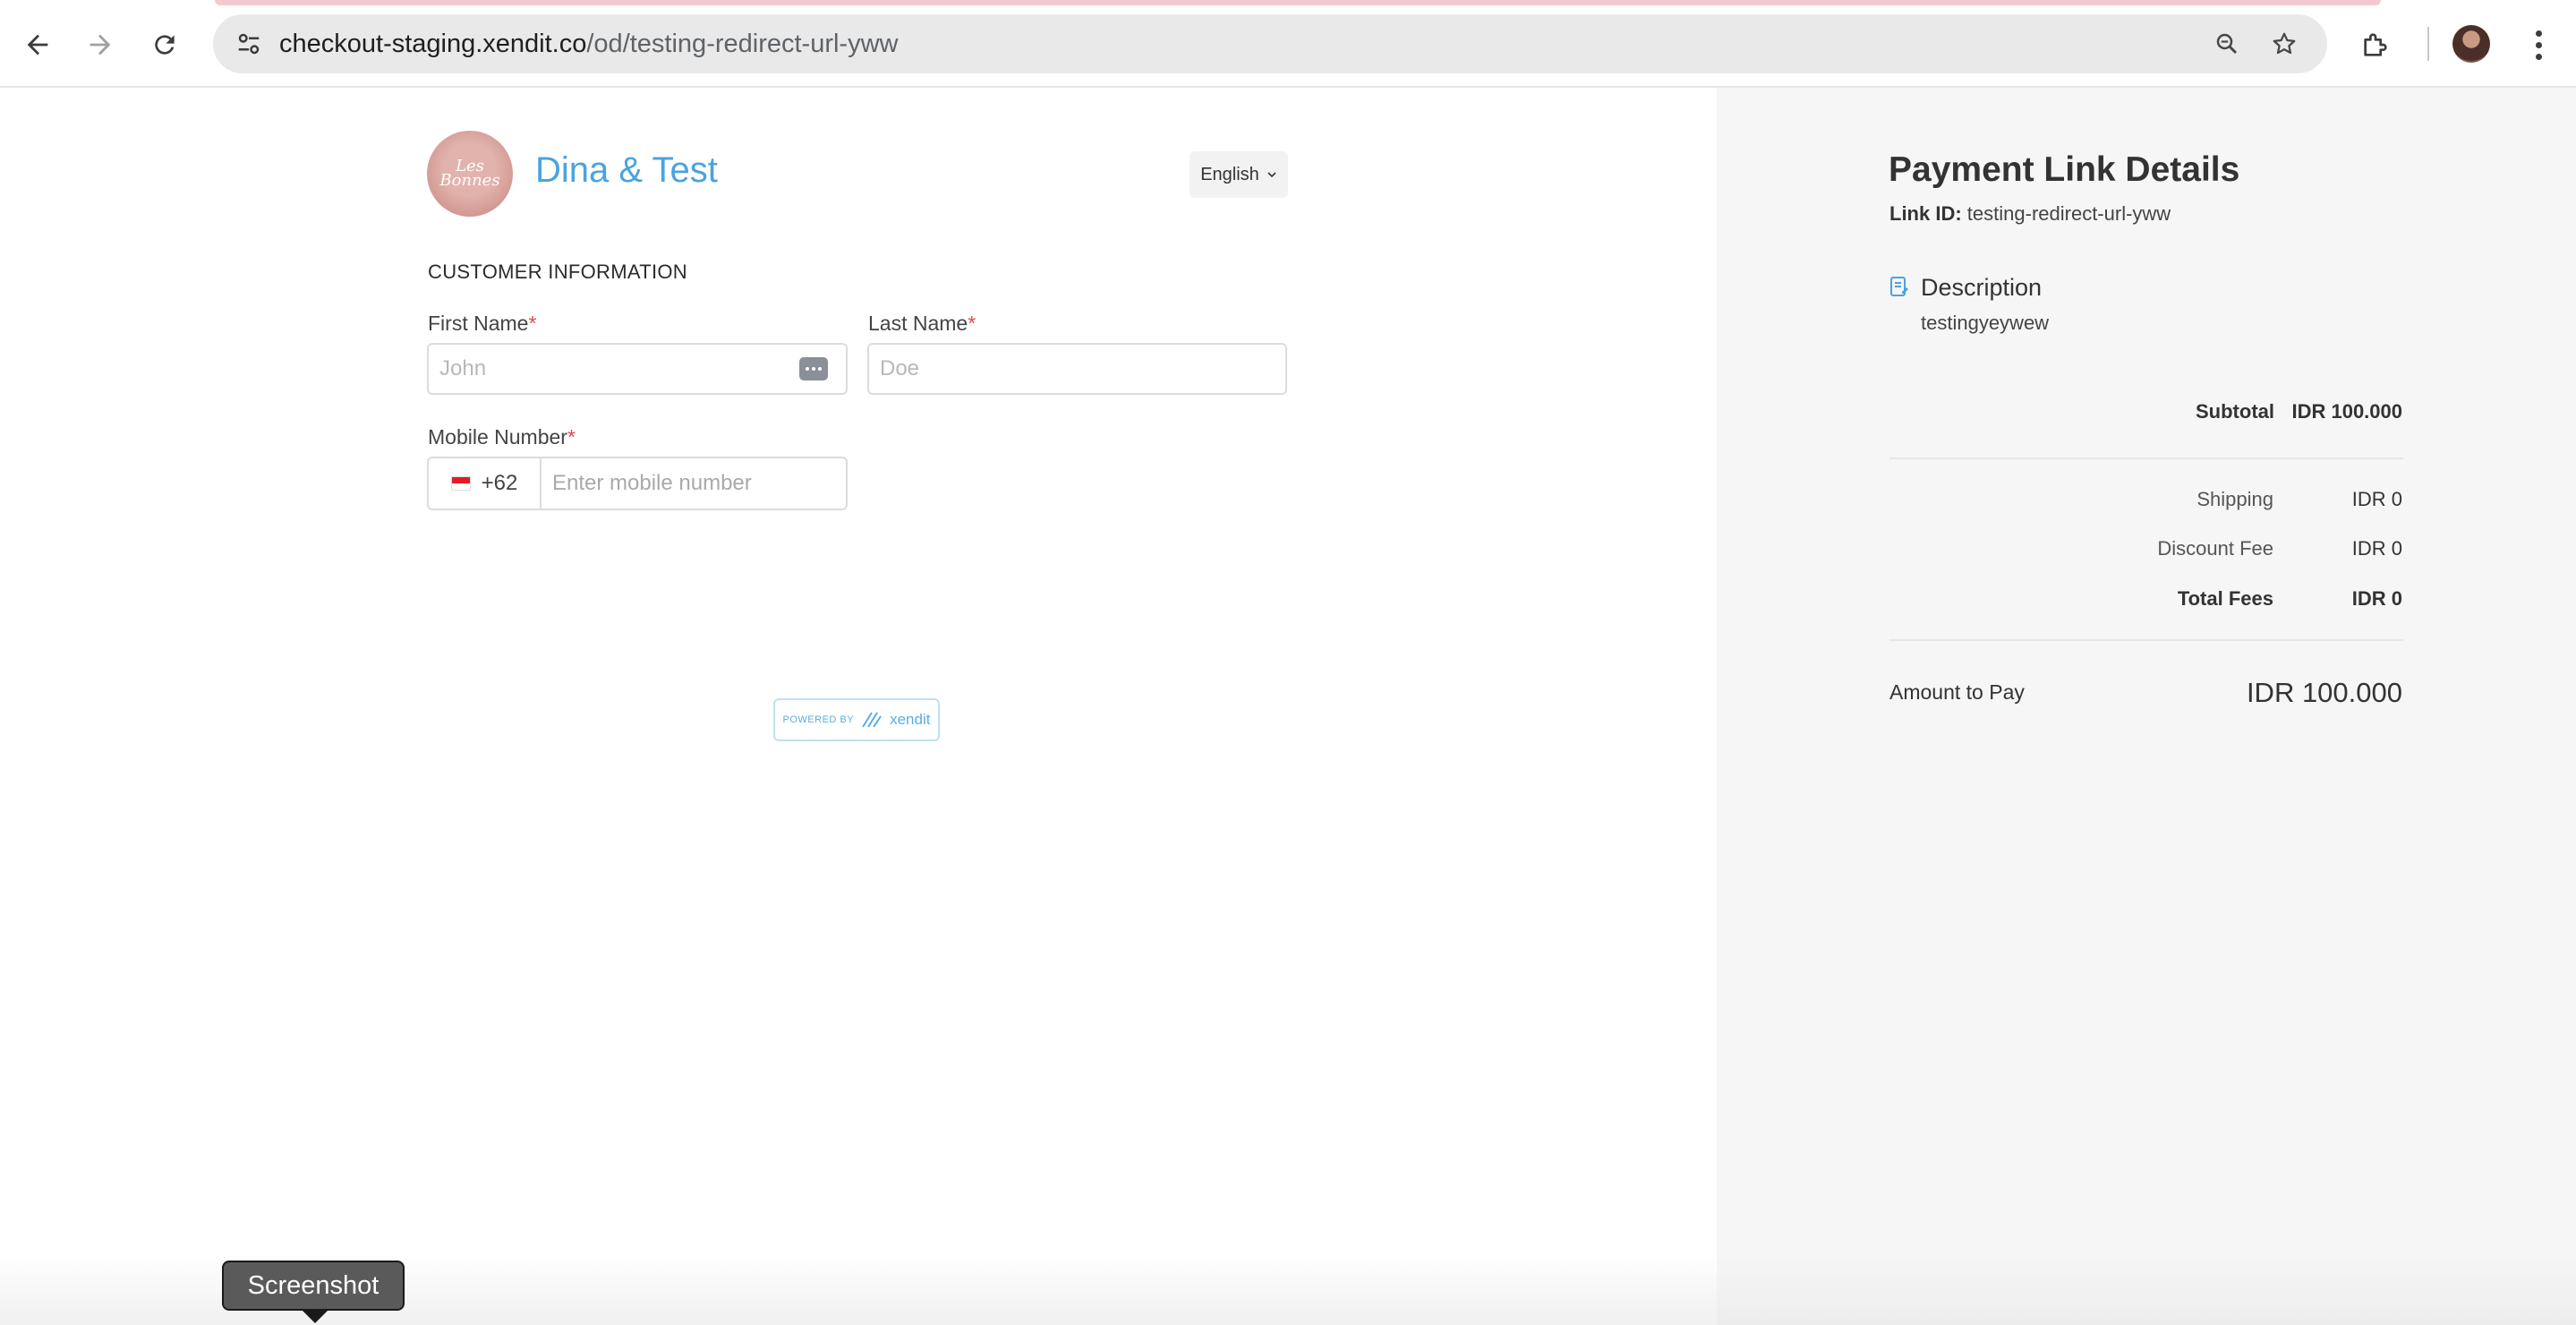  Describe the element at coordinates (478, 323) in the screenshot. I see `first-name-label-text: First Name` at that location.